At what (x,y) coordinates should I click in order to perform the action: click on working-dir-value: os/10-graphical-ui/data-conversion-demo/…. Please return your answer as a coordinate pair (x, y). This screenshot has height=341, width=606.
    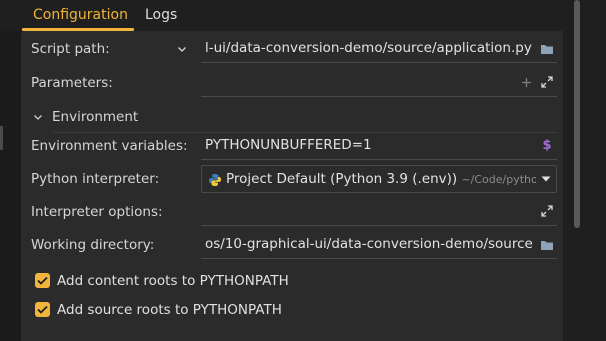
    Looking at the image, I should click on (372, 244).